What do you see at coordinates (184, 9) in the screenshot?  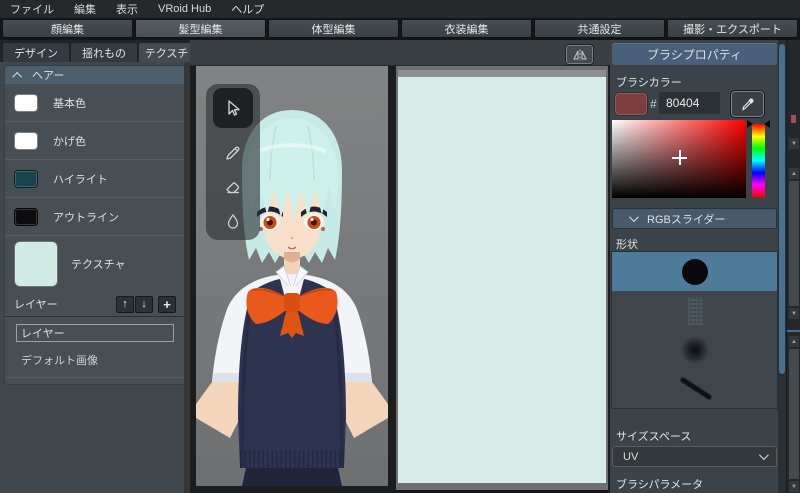 I see `menu-vroid-hub: VRoid Hub` at bounding box center [184, 9].